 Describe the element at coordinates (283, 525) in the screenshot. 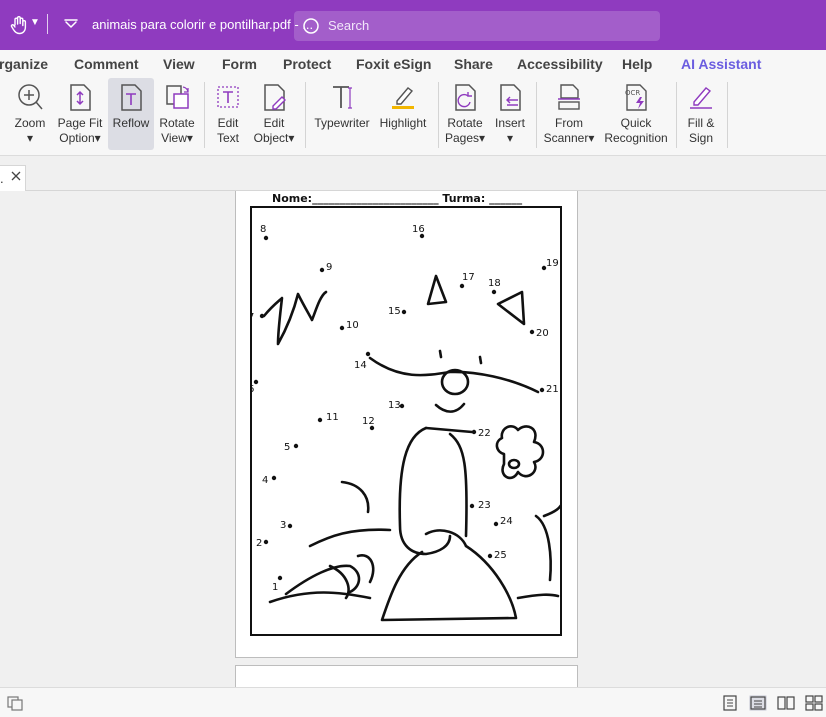

I see `dot-label: 3` at that location.